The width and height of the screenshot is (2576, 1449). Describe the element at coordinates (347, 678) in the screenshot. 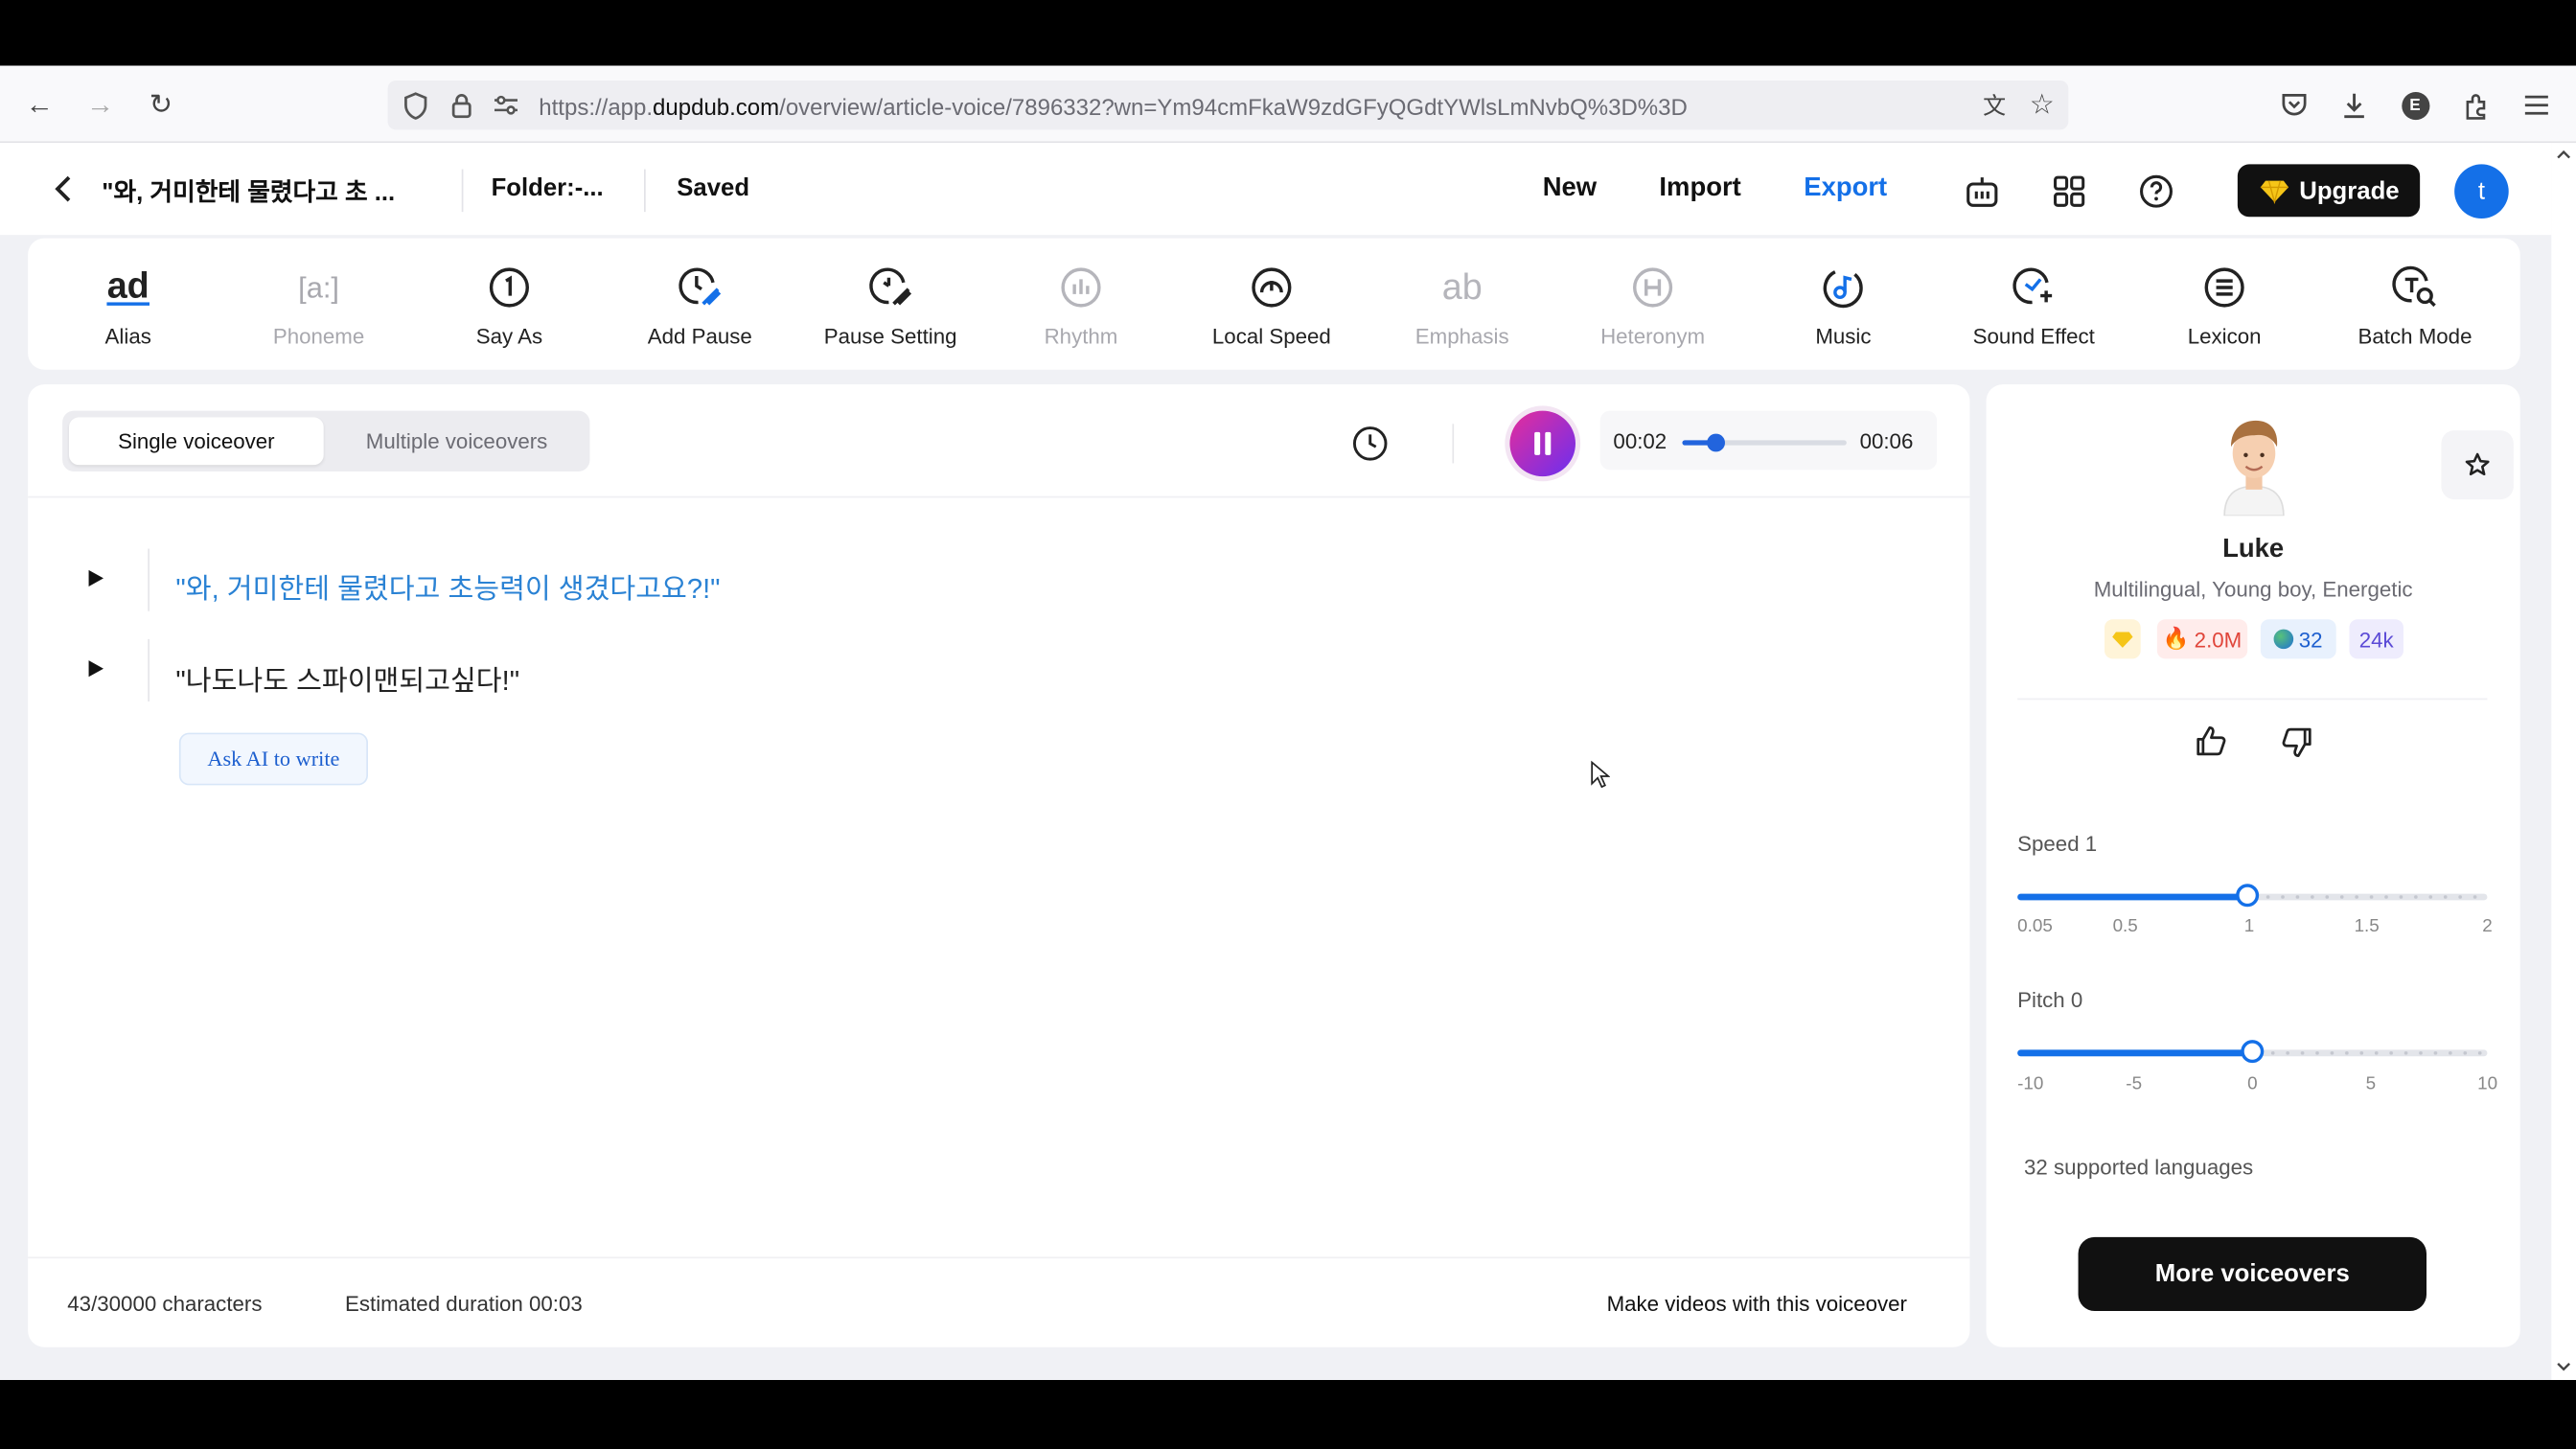

I see `script-line-2: "나도나도 스파이맨되고싶다!"` at that location.